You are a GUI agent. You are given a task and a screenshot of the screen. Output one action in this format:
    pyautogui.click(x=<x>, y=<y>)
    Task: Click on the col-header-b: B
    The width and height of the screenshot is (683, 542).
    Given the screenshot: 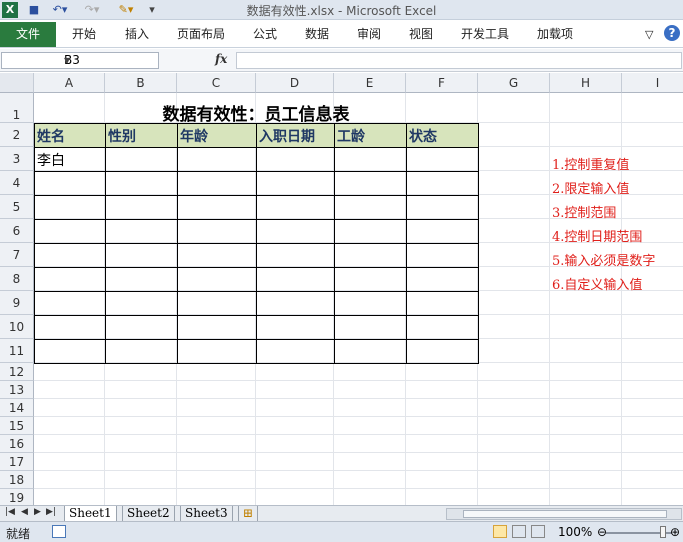 What is the action you would take?
    pyautogui.click(x=141, y=83)
    